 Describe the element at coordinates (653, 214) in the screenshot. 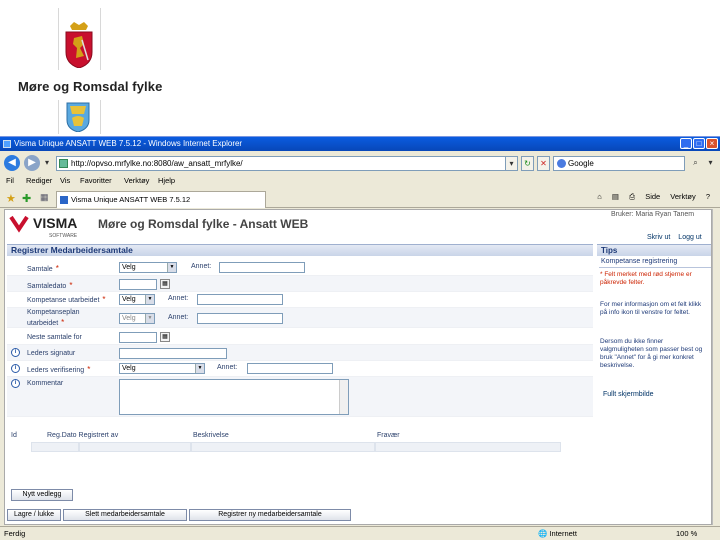

I see `user-label: Bruker: Maria Ryan Tanem` at that location.